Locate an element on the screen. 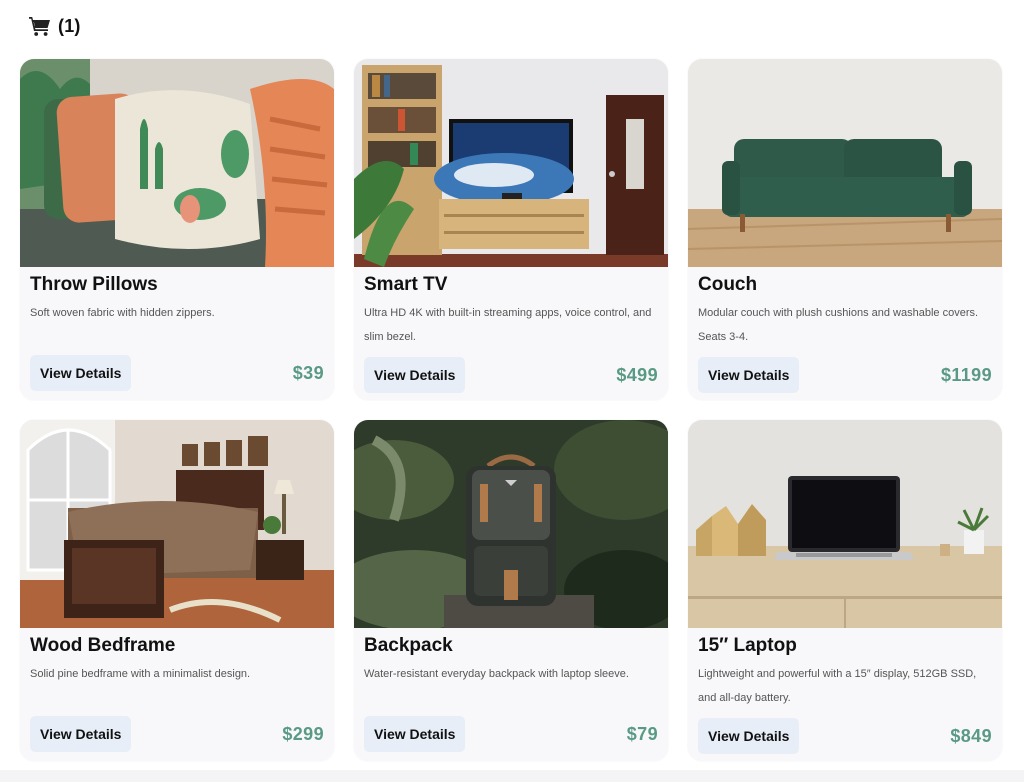 The height and width of the screenshot is (782, 1024). product-price: $79 is located at coordinates (642, 733).